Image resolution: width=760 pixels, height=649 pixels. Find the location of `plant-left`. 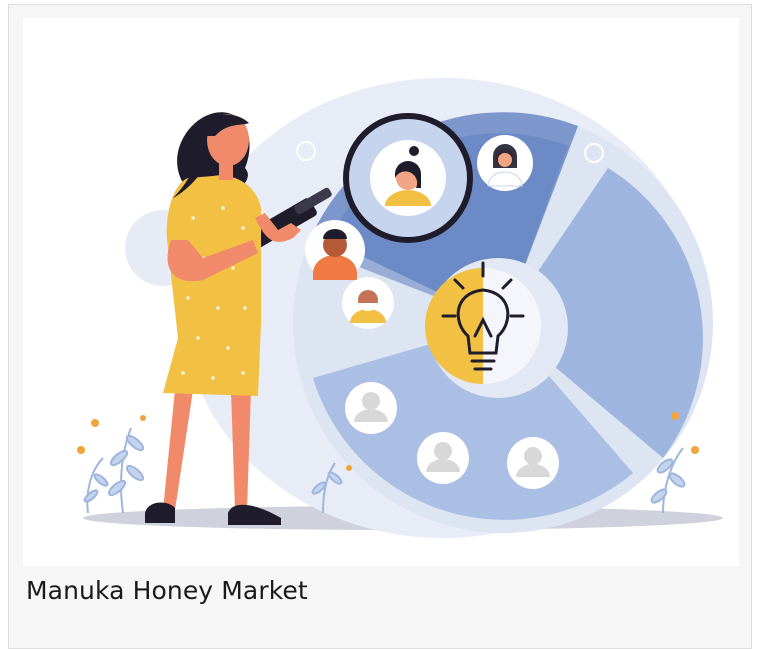

plant-left is located at coordinates (114, 470).